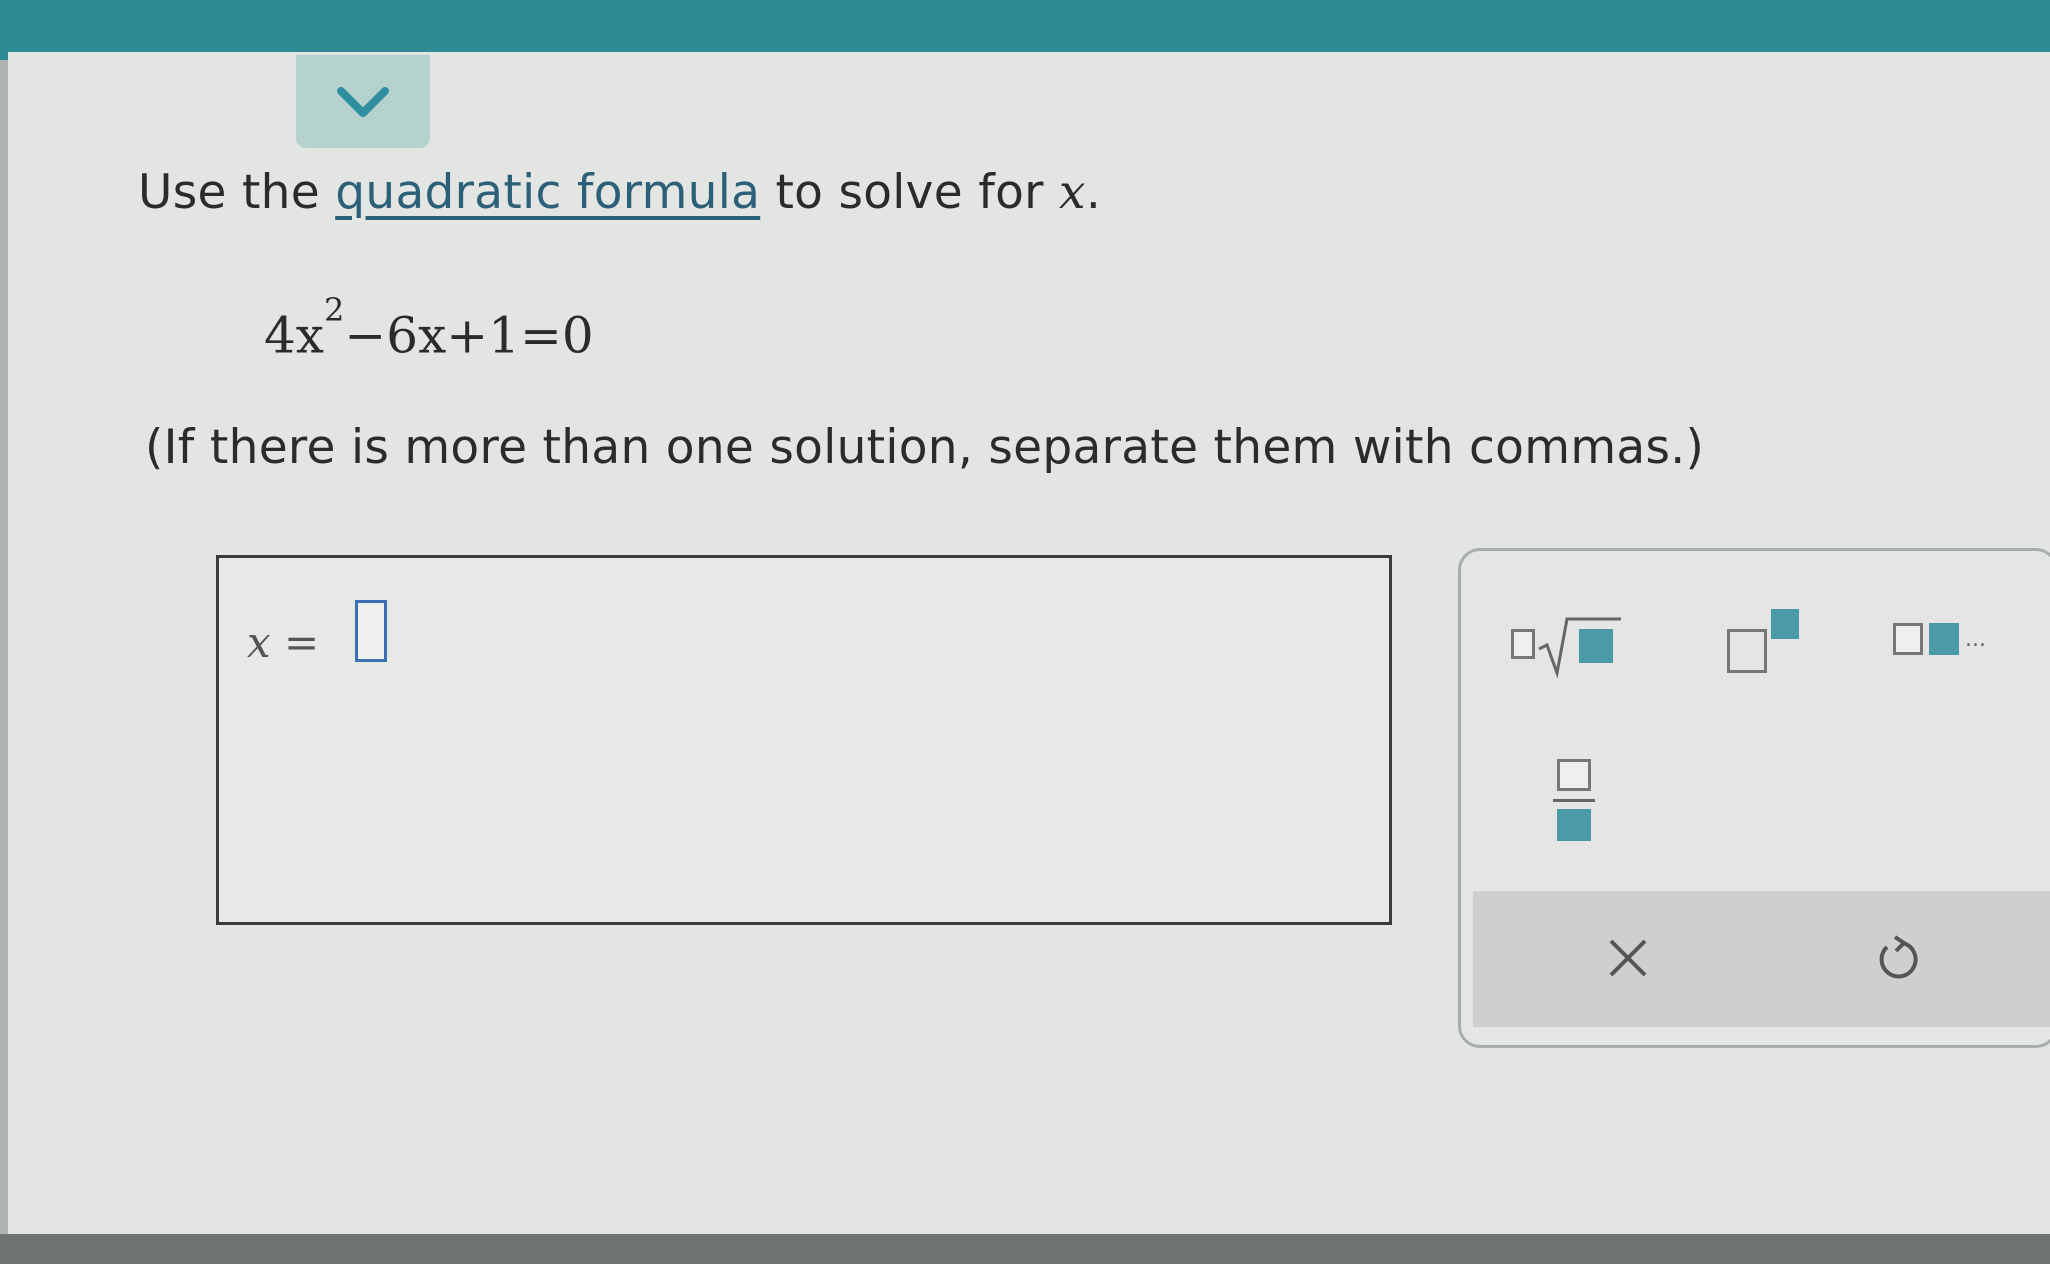 This screenshot has width=2050, height=1264. Describe the element at coordinates (1025, 1249) in the screenshot. I see `bottom-edge` at that location.